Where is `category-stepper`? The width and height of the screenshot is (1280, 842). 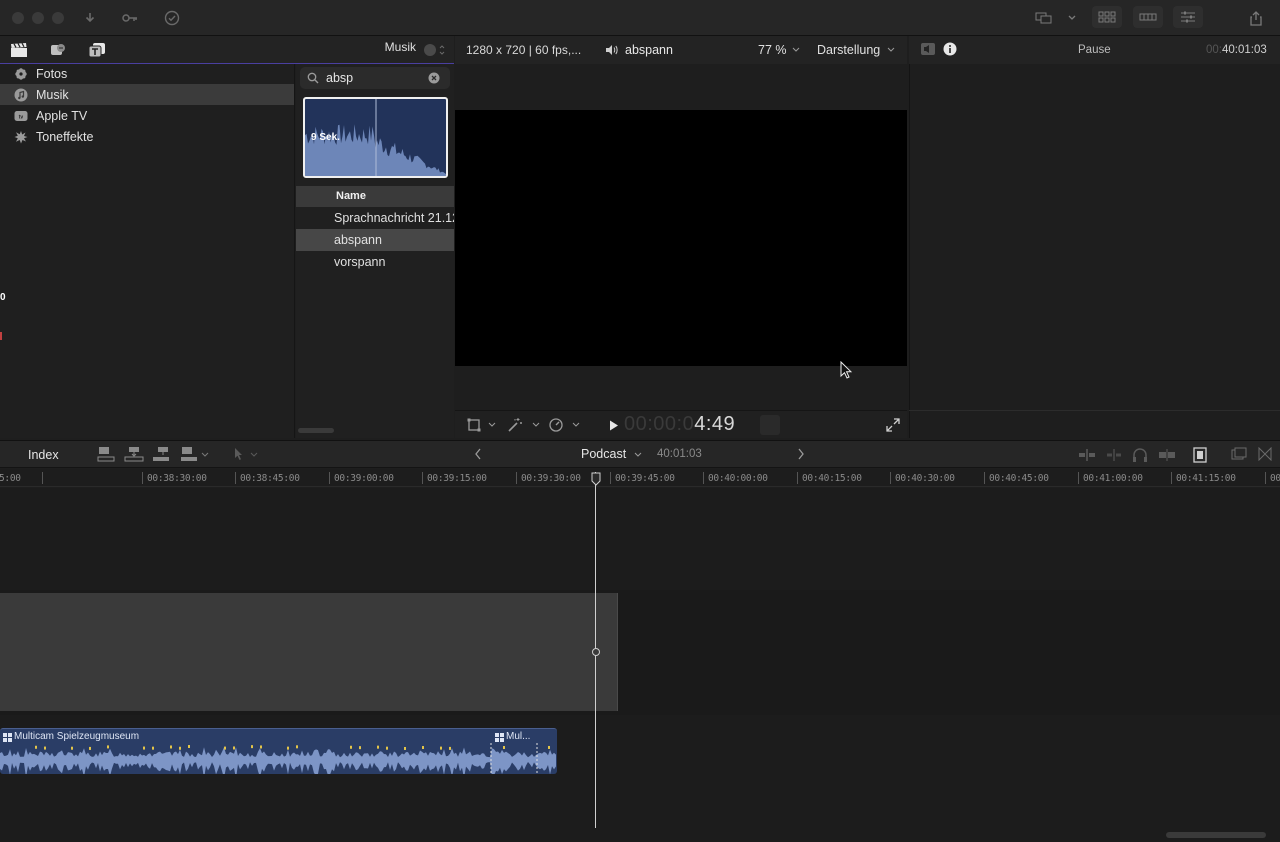
category-stepper is located at coordinates (442, 50).